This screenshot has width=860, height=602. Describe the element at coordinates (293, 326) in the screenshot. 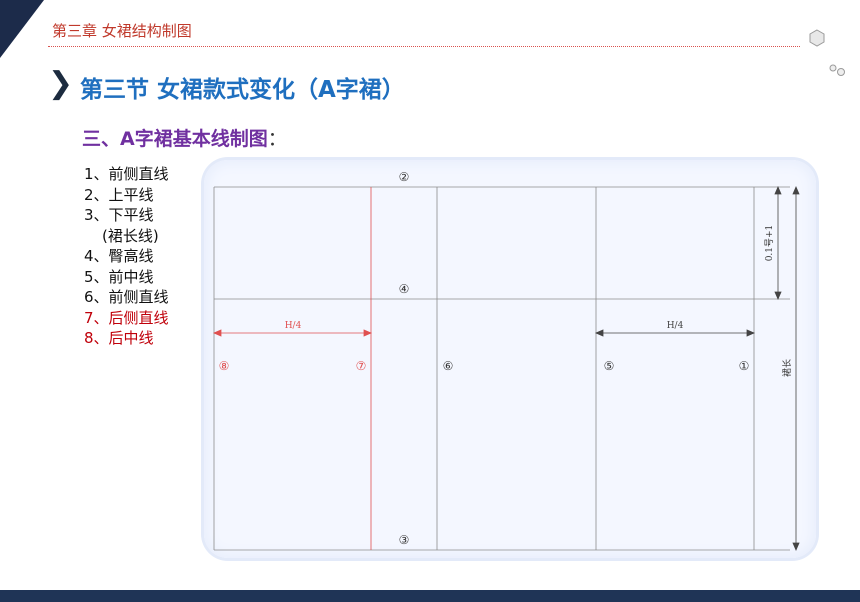

I see `dim-left-label: H/4` at that location.